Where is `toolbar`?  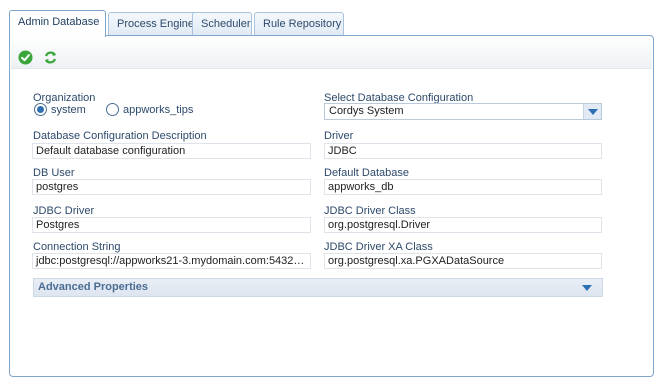
toolbar is located at coordinates (331, 53).